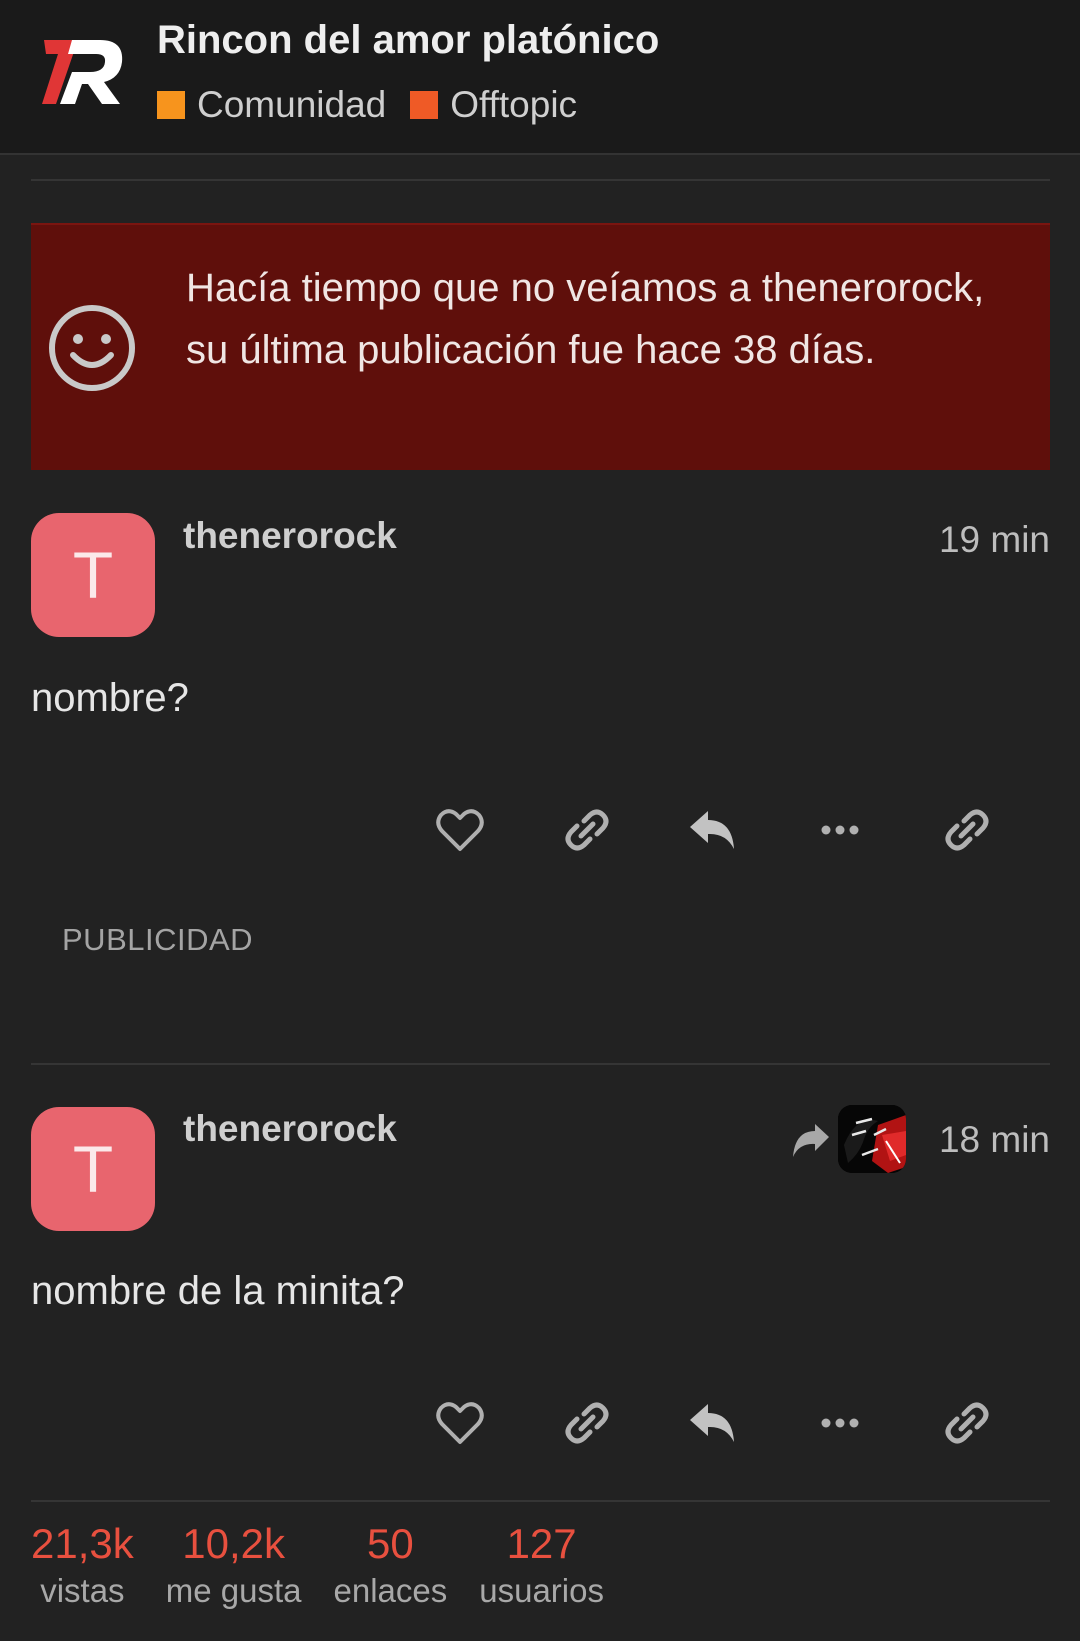 Image resolution: width=1080 pixels, height=1641 pixels. What do you see at coordinates (82, 1543) in the screenshot?
I see `stat-value: 21,3k` at bounding box center [82, 1543].